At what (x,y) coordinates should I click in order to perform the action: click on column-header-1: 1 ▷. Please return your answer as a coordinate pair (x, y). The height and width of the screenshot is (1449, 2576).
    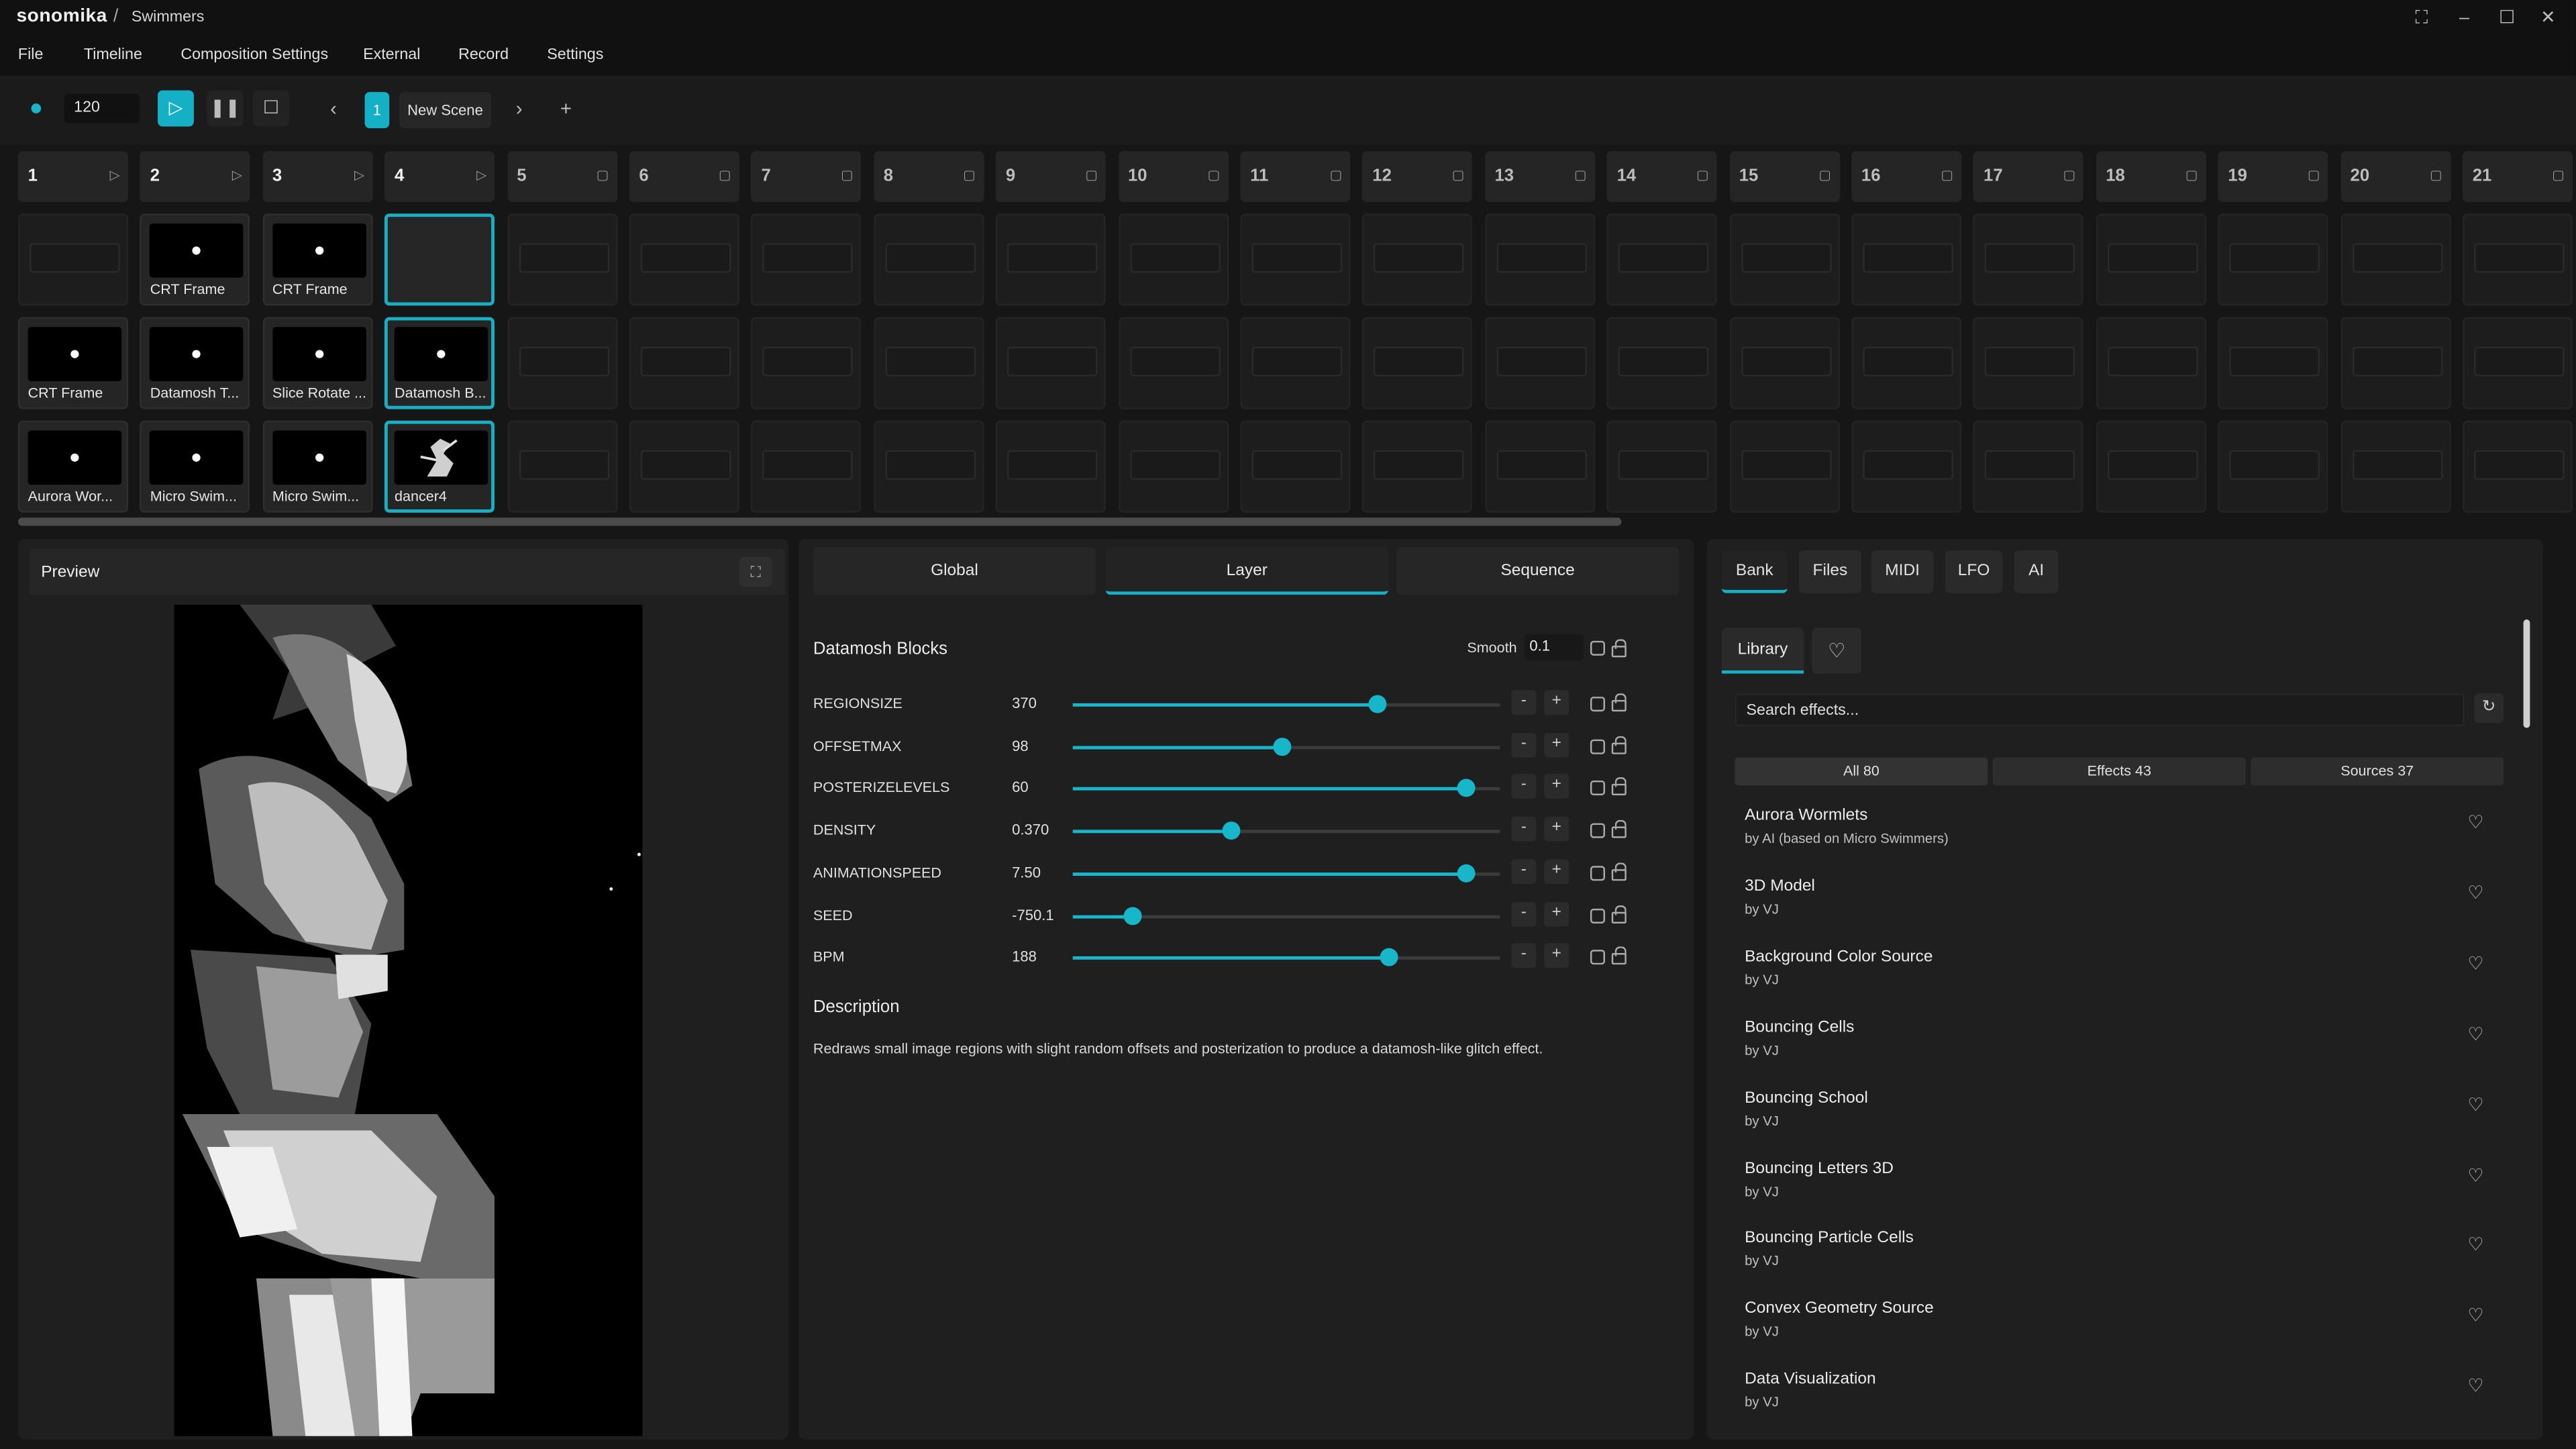
    Looking at the image, I should click on (72, 177).